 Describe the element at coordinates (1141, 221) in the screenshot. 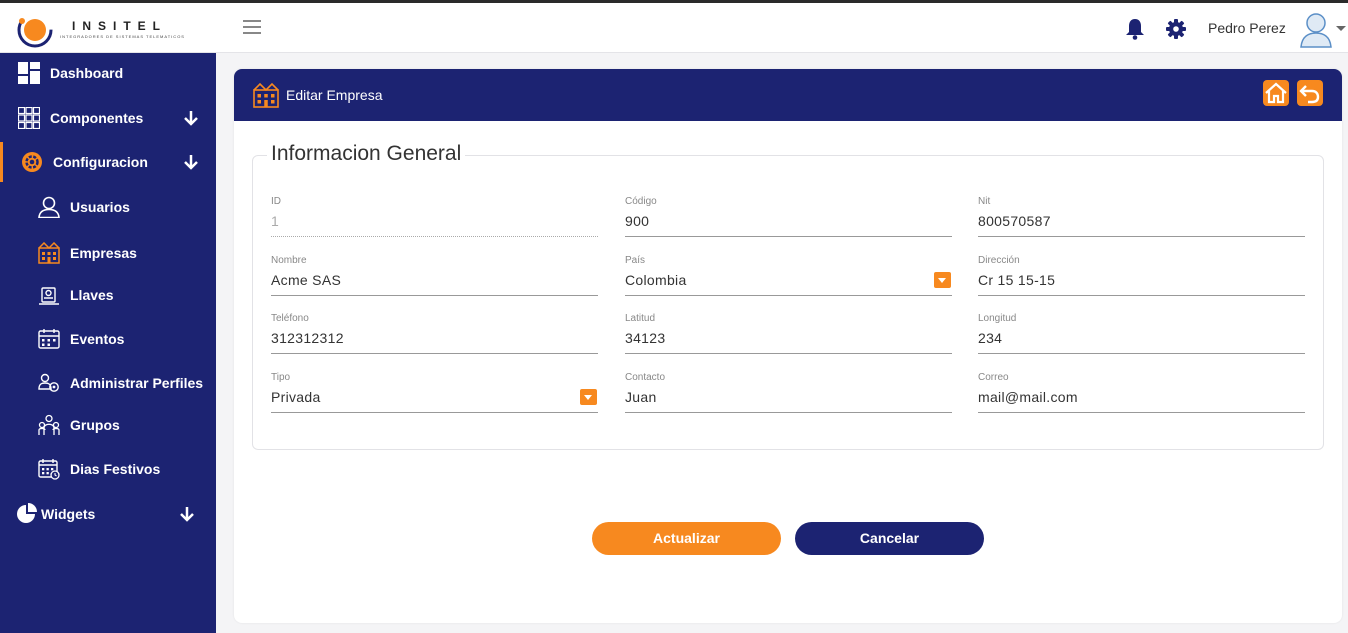

I see `nit-field: Nit 800570587` at that location.